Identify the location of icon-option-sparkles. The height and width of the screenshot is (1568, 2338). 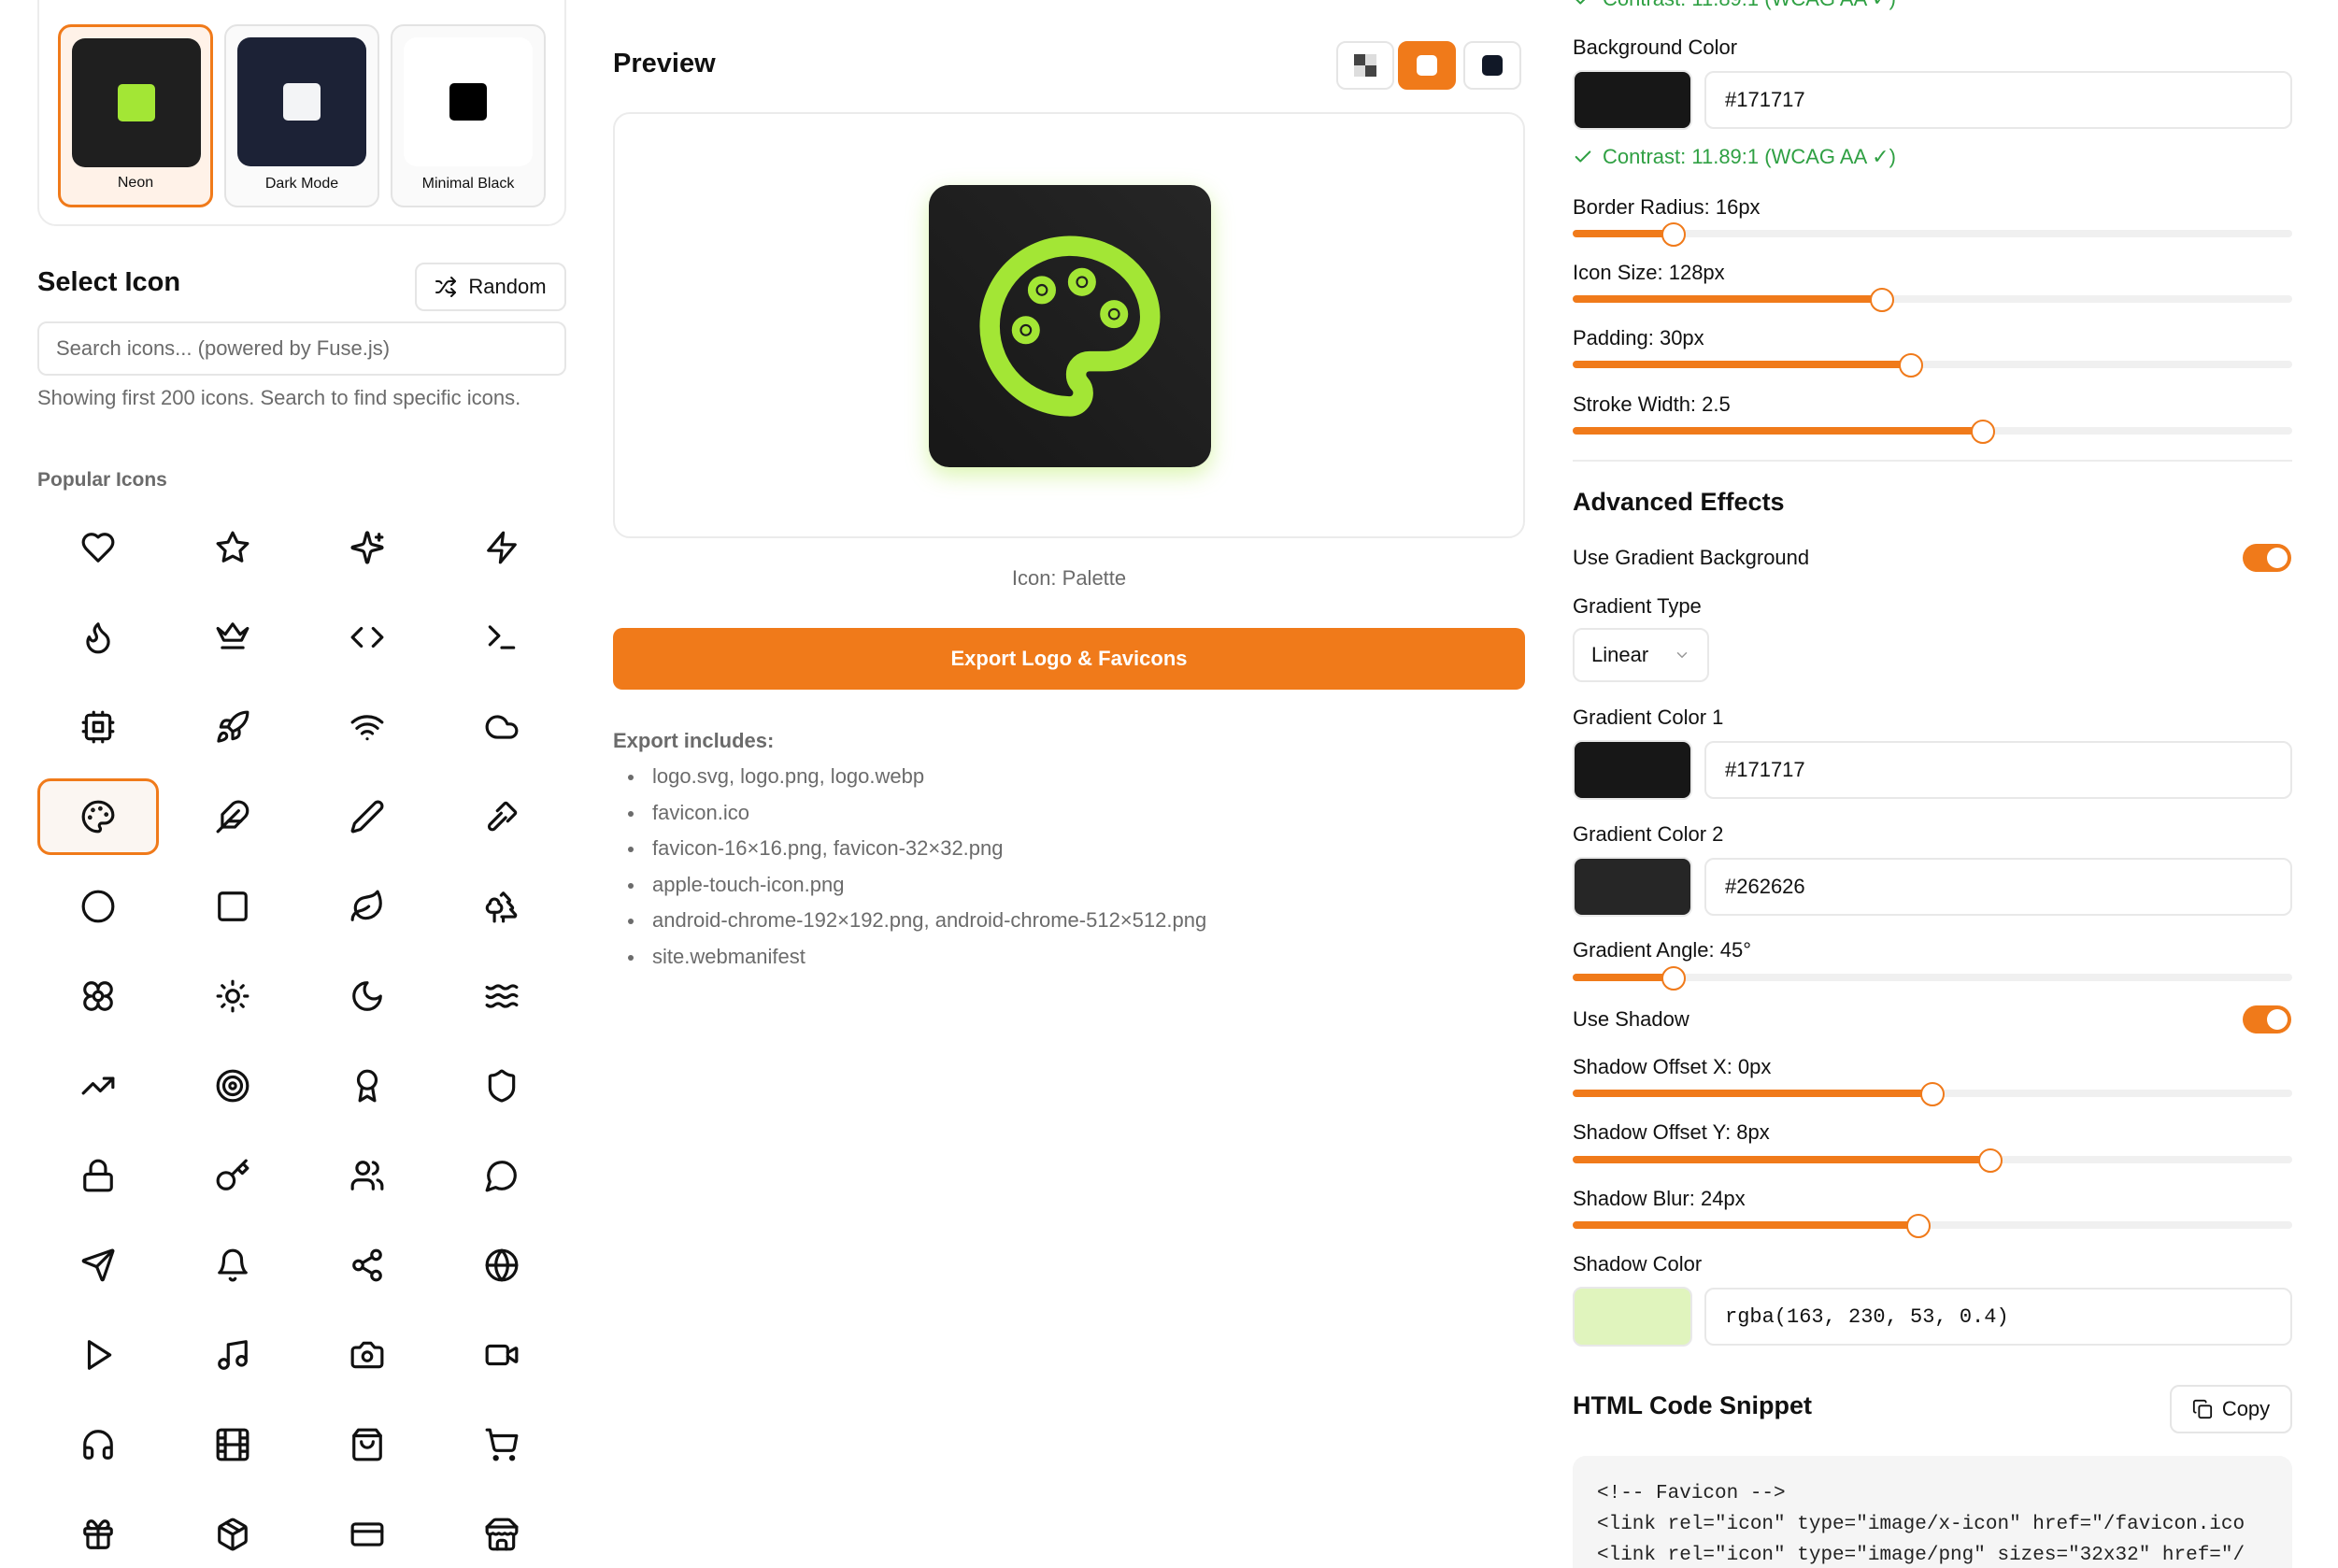
(367, 547).